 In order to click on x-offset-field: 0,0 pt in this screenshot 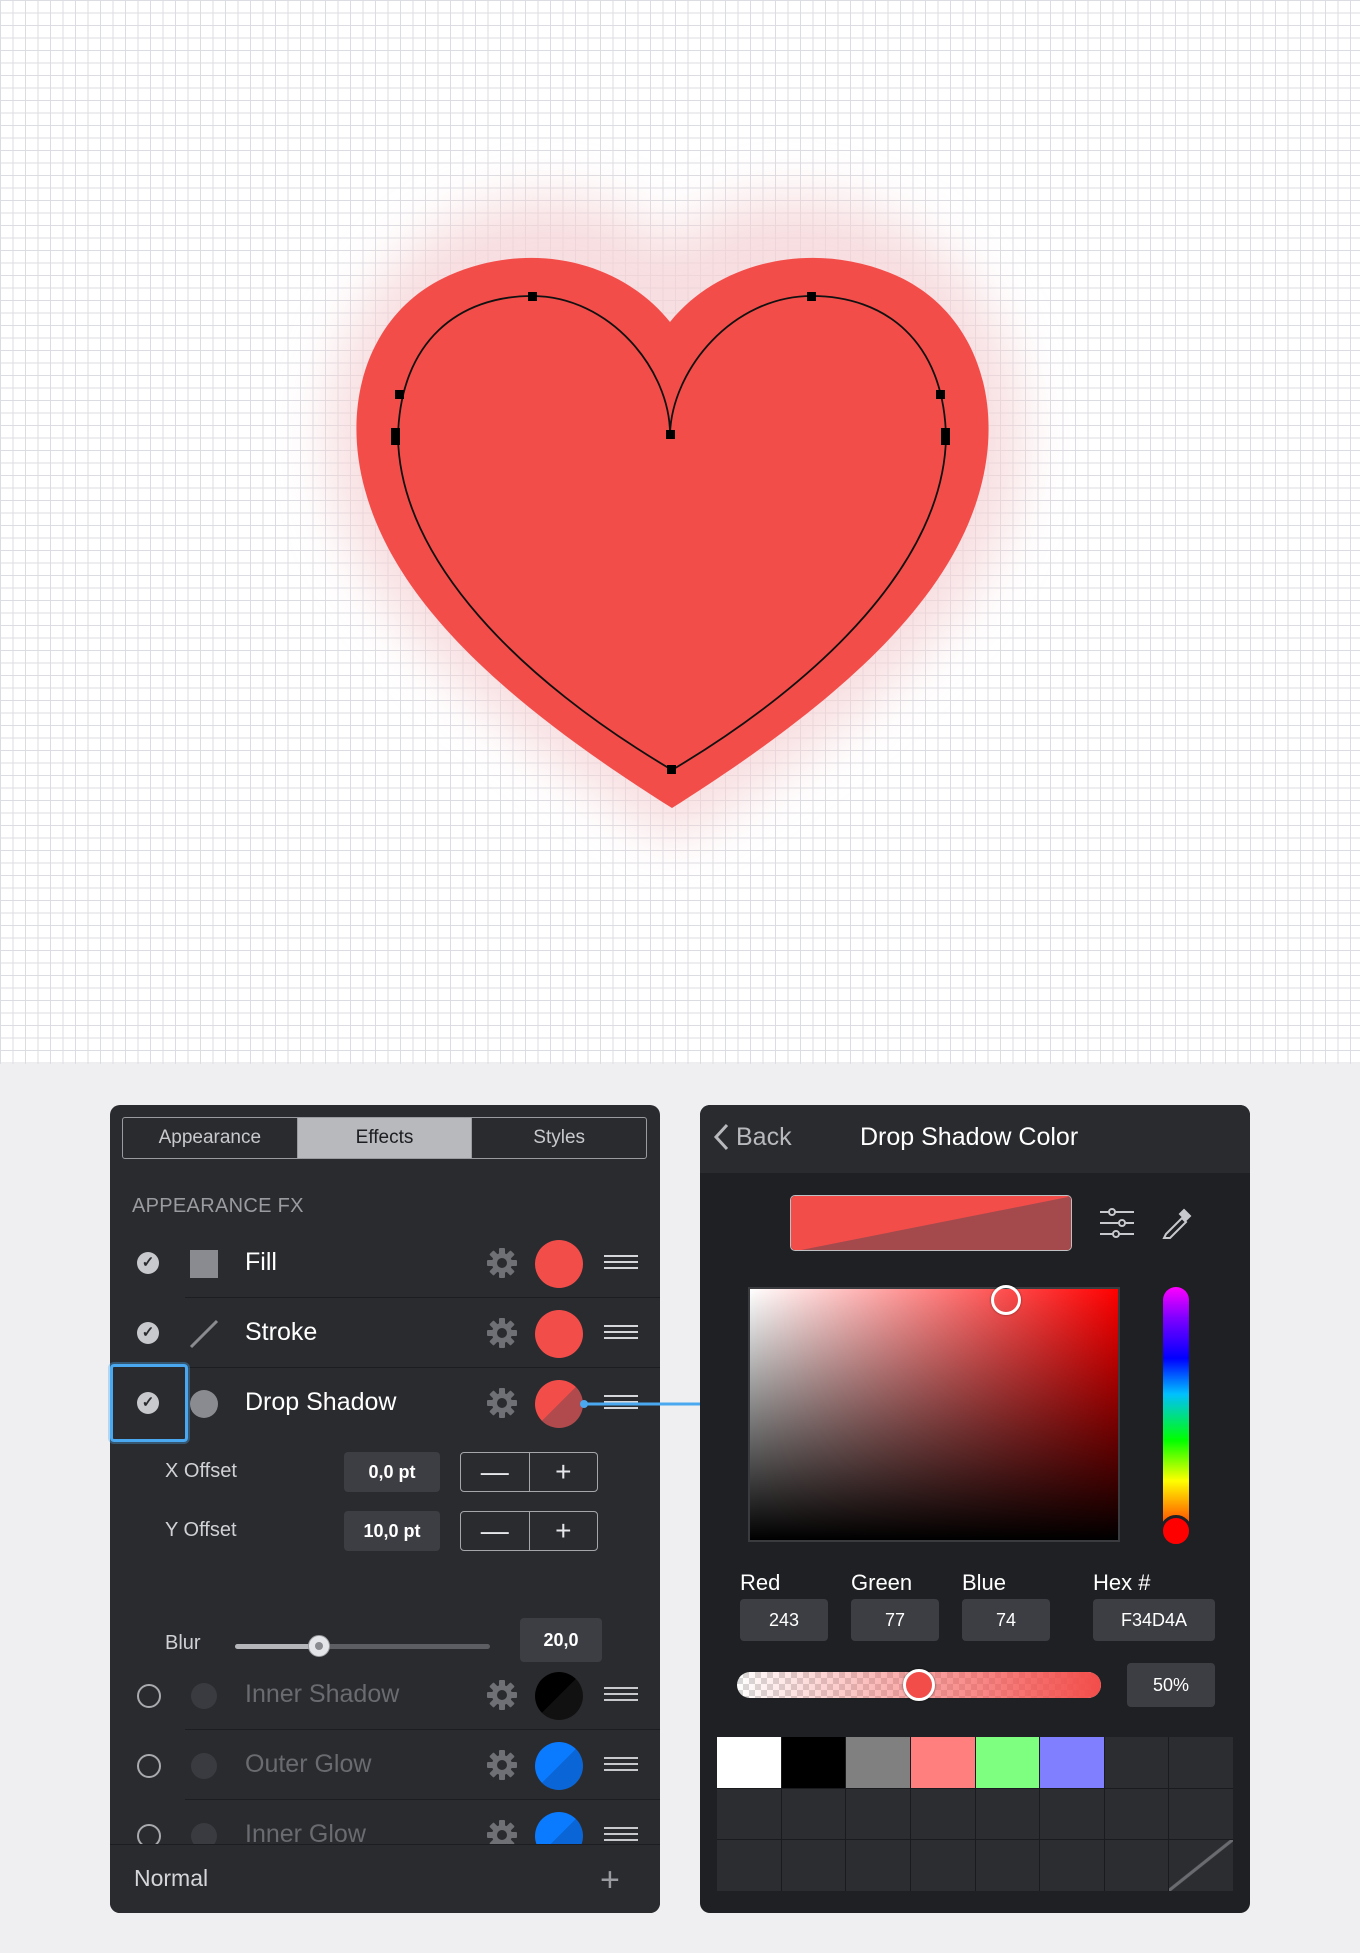, I will do `click(392, 1472)`.